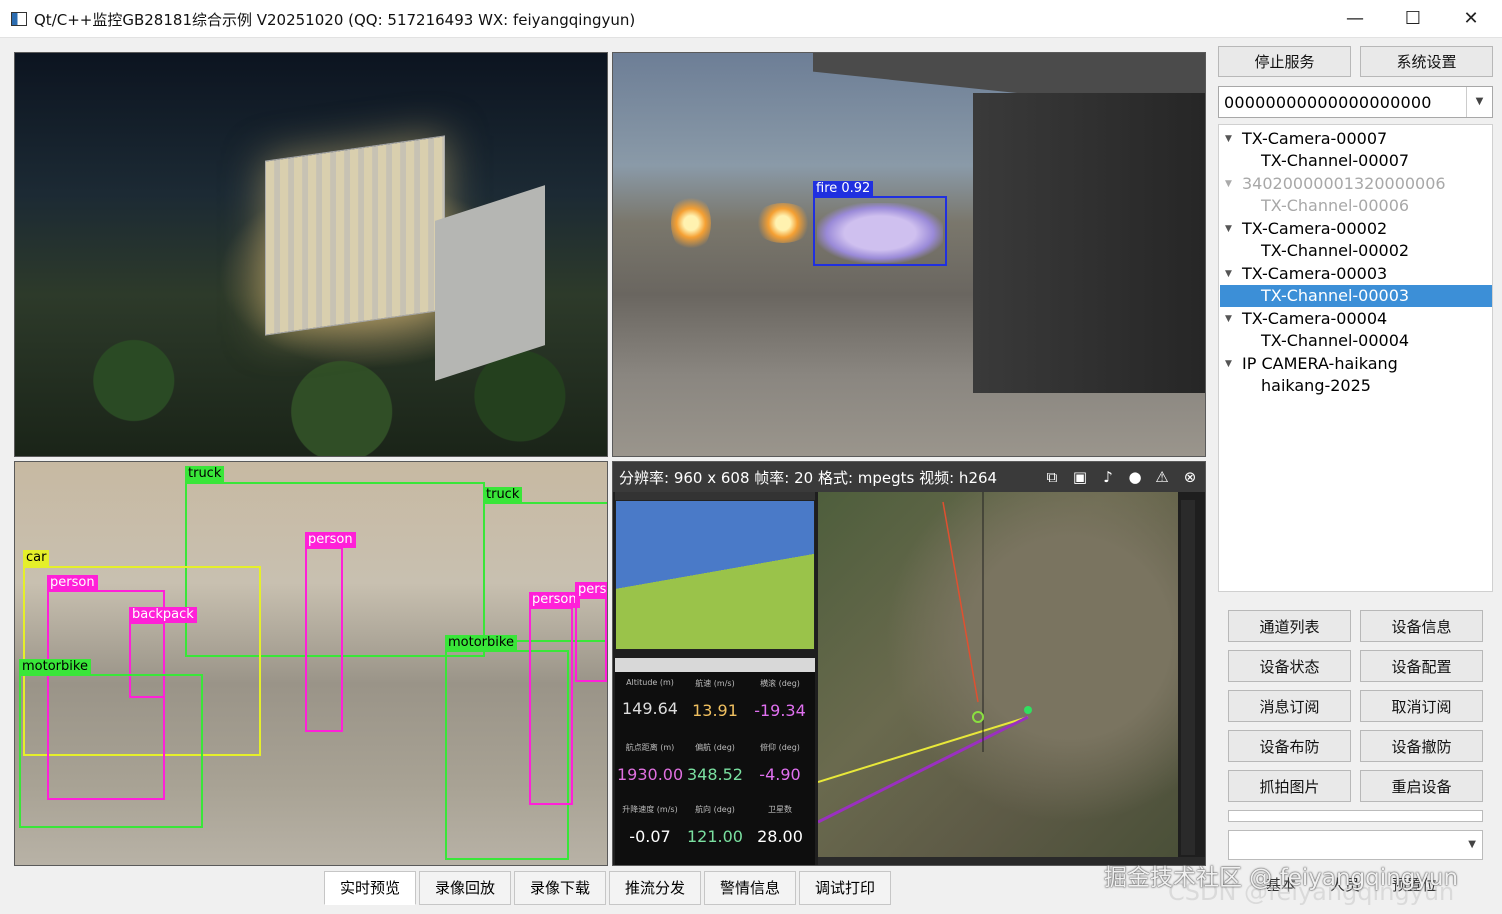 The image size is (1502, 914). What do you see at coordinates (715, 496) in the screenshot?
I see `hud-topbar` at bounding box center [715, 496].